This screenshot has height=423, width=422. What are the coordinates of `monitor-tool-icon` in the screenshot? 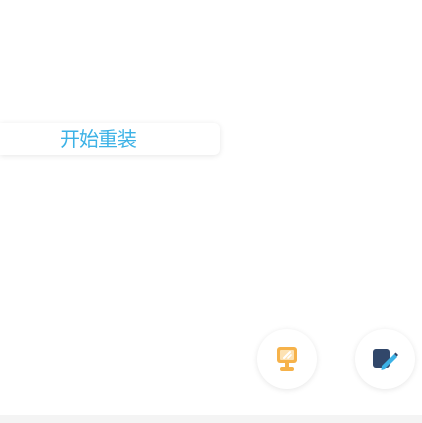 It's located at (287, 359).